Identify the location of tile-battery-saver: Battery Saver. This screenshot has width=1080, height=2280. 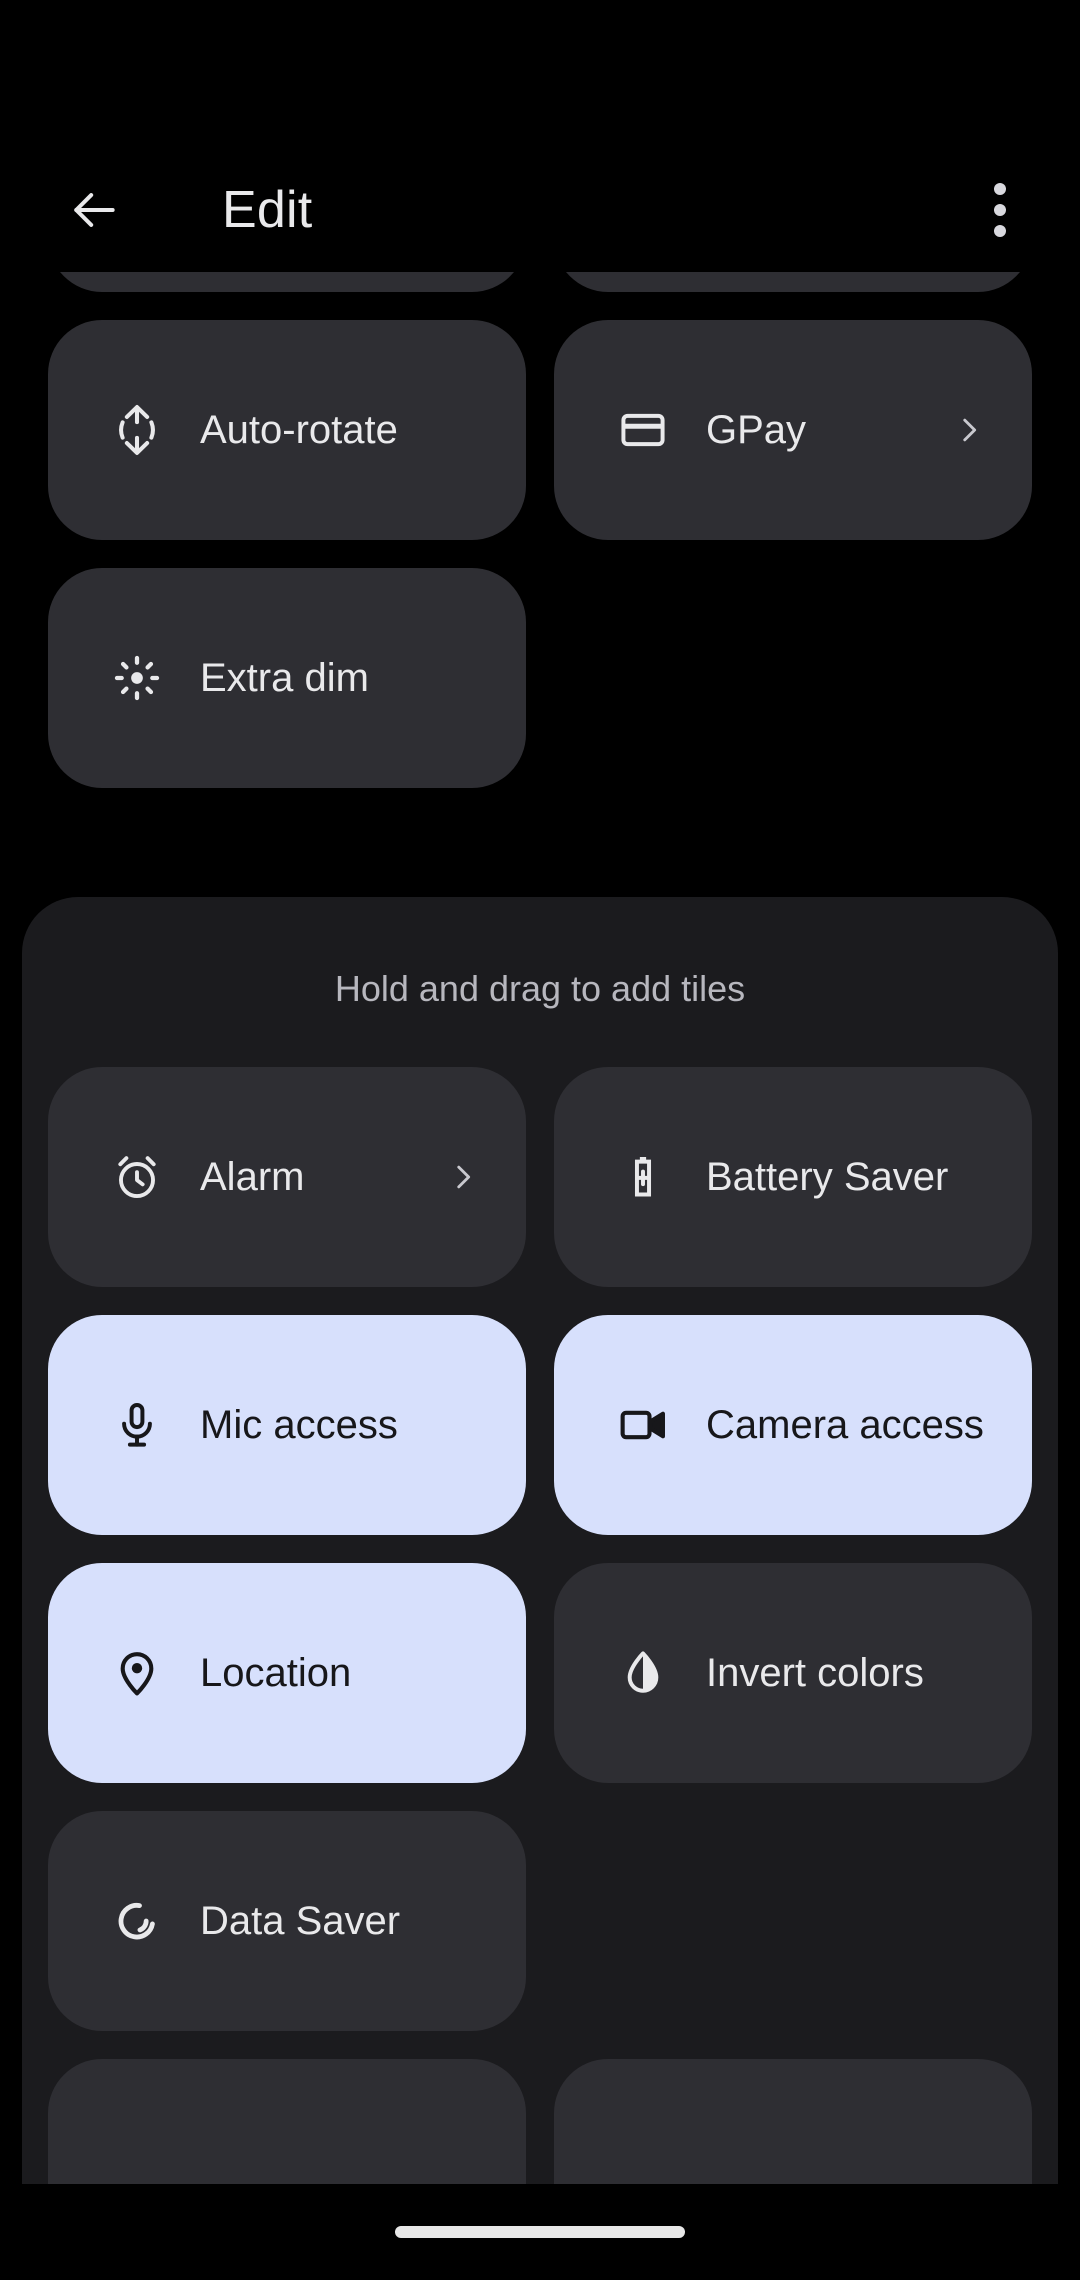
(793, 1177).